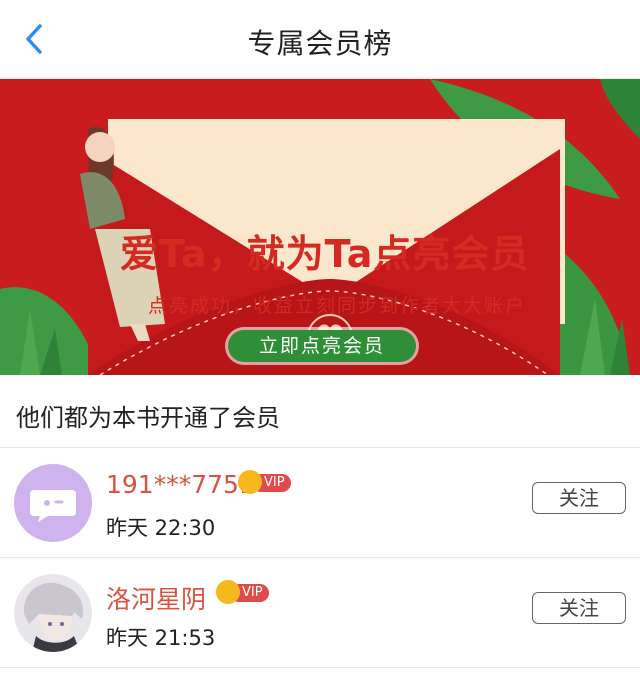  What do you see at coordinates (53, 613) in the screenshot?
I see `anime-character-avatar` at bounding box center [53, 613].